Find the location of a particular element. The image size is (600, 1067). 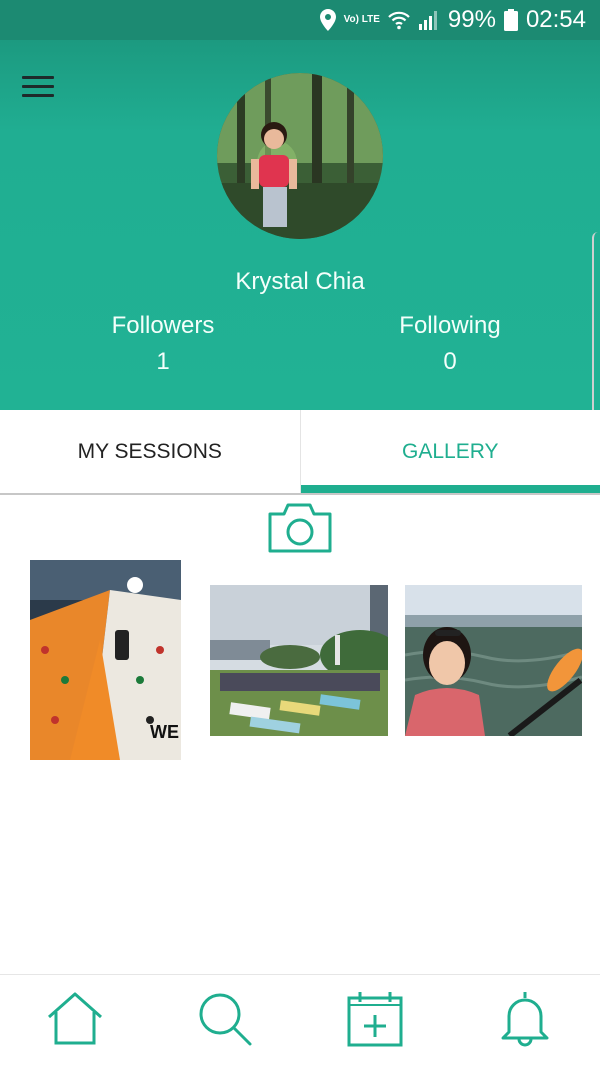

clock: 02:54 is located at coordinates (555, 19).